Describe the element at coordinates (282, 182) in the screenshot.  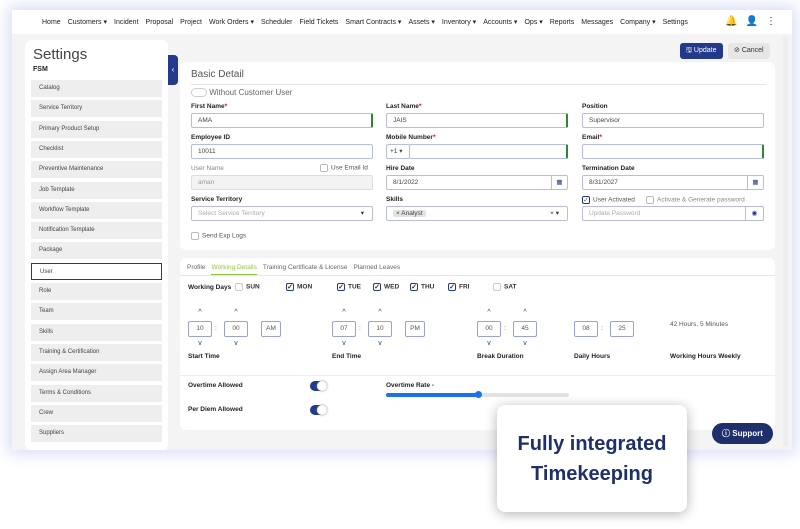
I see `username-input: aman` at that location.